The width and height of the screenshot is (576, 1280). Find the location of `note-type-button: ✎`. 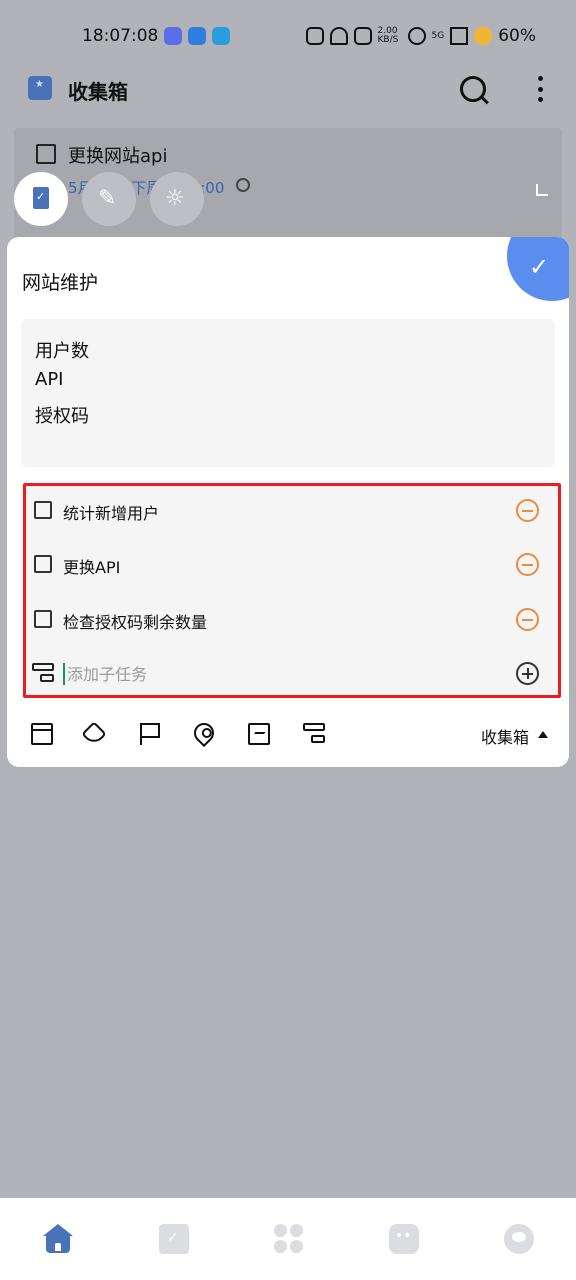

note-type-button: ✎ is located at coordinates (109, 199).